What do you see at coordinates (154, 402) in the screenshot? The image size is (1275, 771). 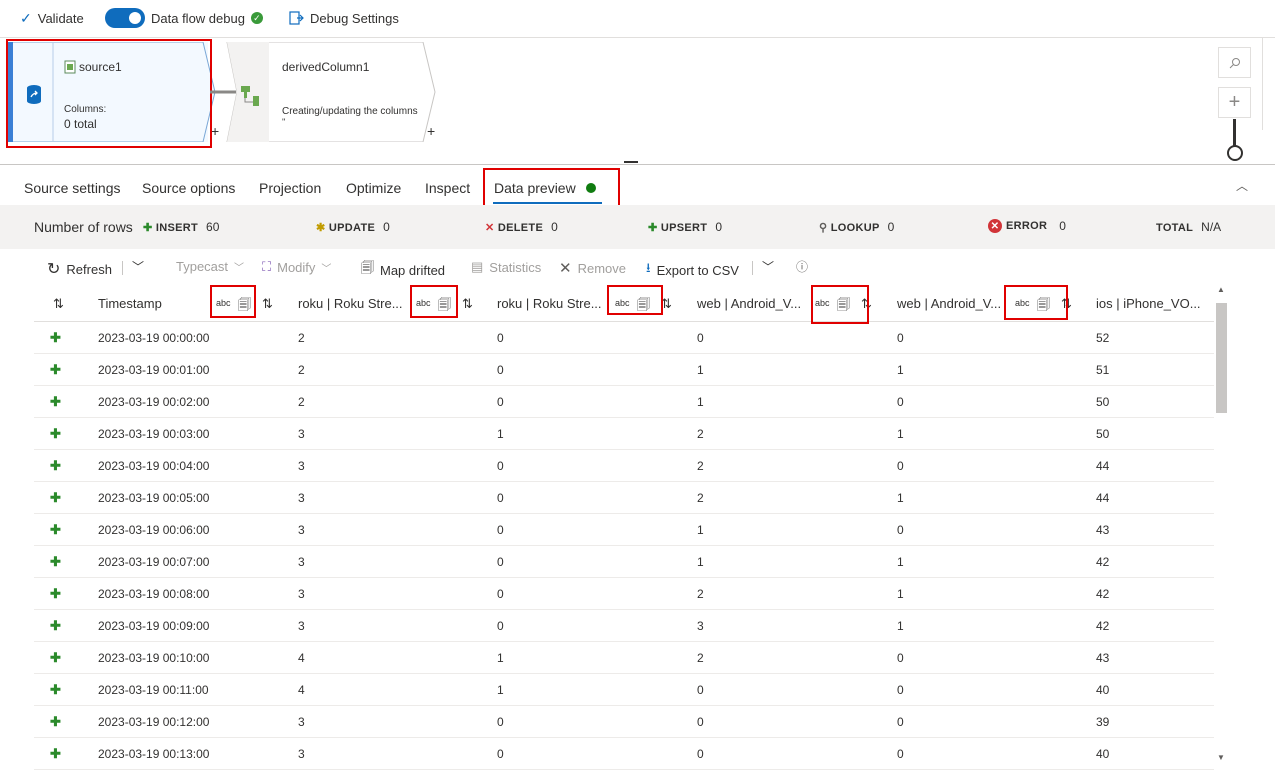 I see `table-cell: 2023-03-19 00:02:00` at bounding box center [154, 402].